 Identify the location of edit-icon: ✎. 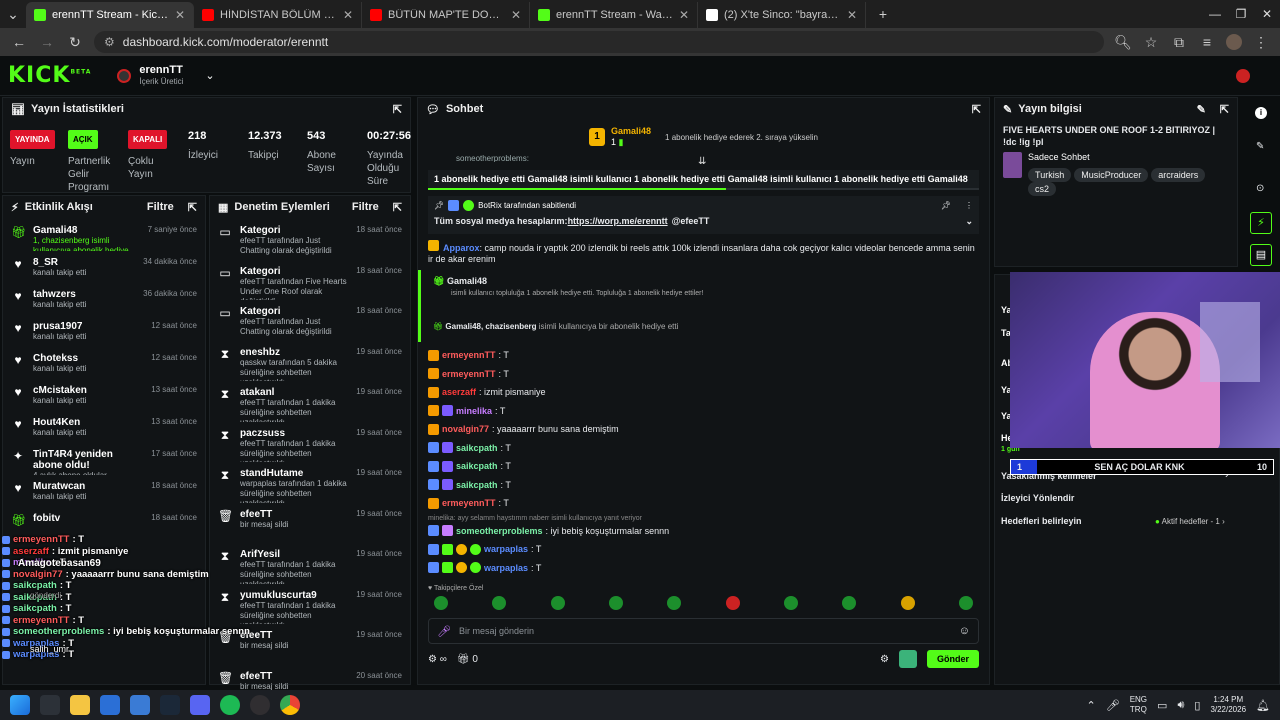
(1201, 109).